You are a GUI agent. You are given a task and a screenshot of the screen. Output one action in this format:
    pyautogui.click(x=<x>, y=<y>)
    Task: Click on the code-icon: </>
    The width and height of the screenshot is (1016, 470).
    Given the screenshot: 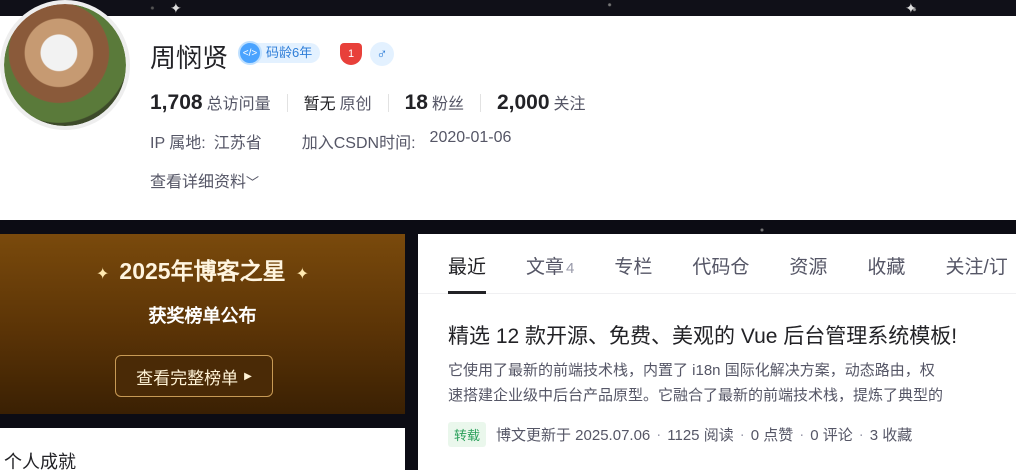 What is the action you would take?
    pyautogui.click(x=250, y=53)
    